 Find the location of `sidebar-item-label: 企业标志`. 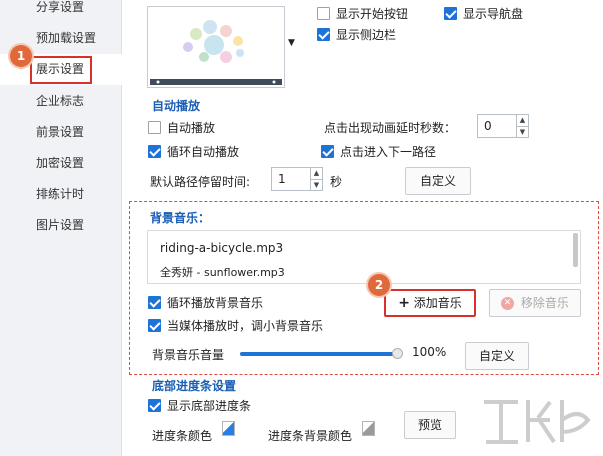

sidebar-item-label: 企业标志 is located at coordinates (60, 101).